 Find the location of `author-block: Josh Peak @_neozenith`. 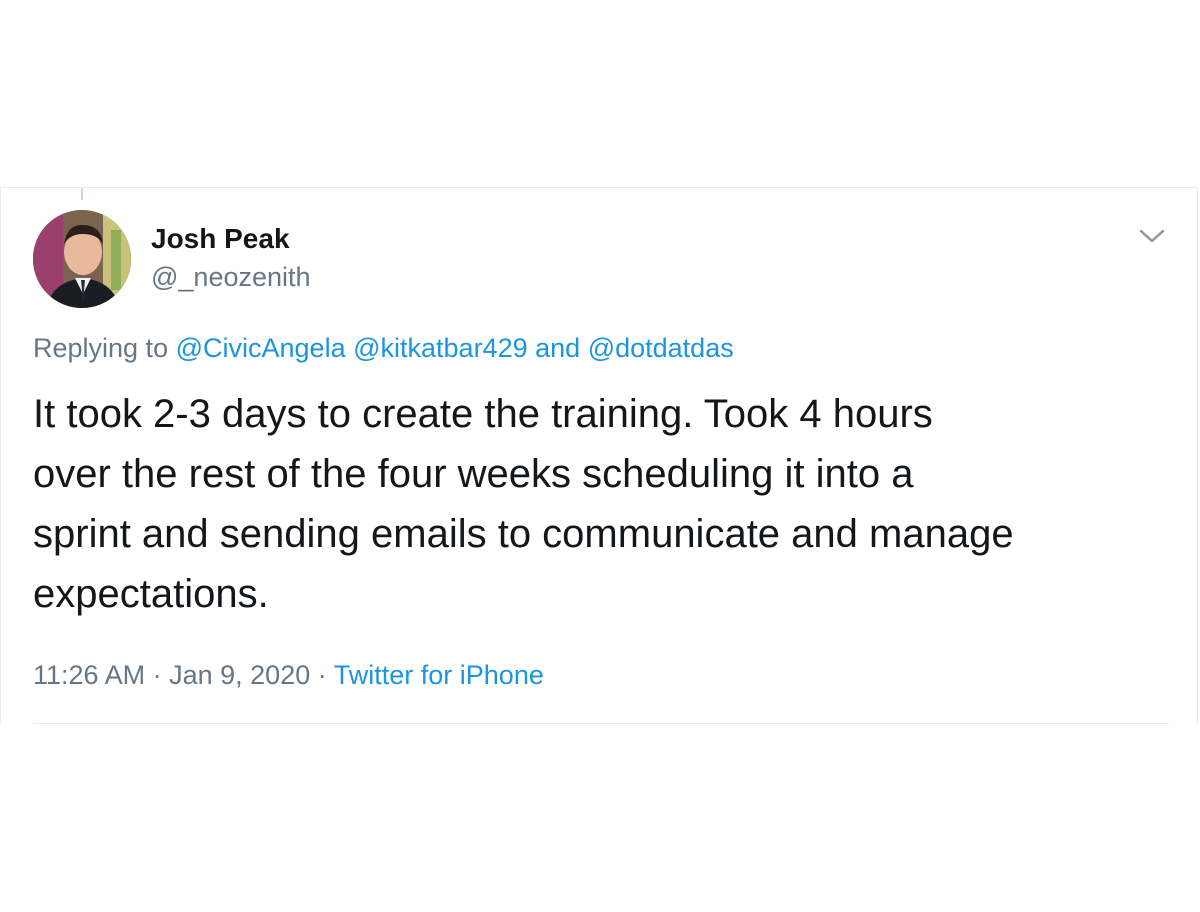

author-block: Josh Peak @_neozenith is located at coordinates (231, 258).